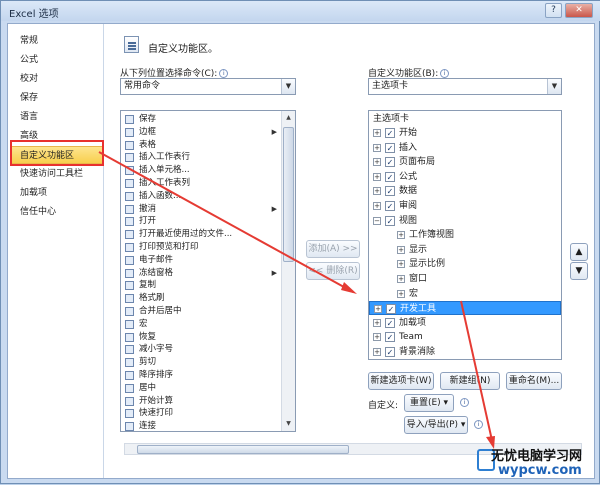 The width and height of the screenshot is (600, 485). Describe the element at coordinates (349, 288) in the screenshot. I see `arrowhead-icon` at that location.